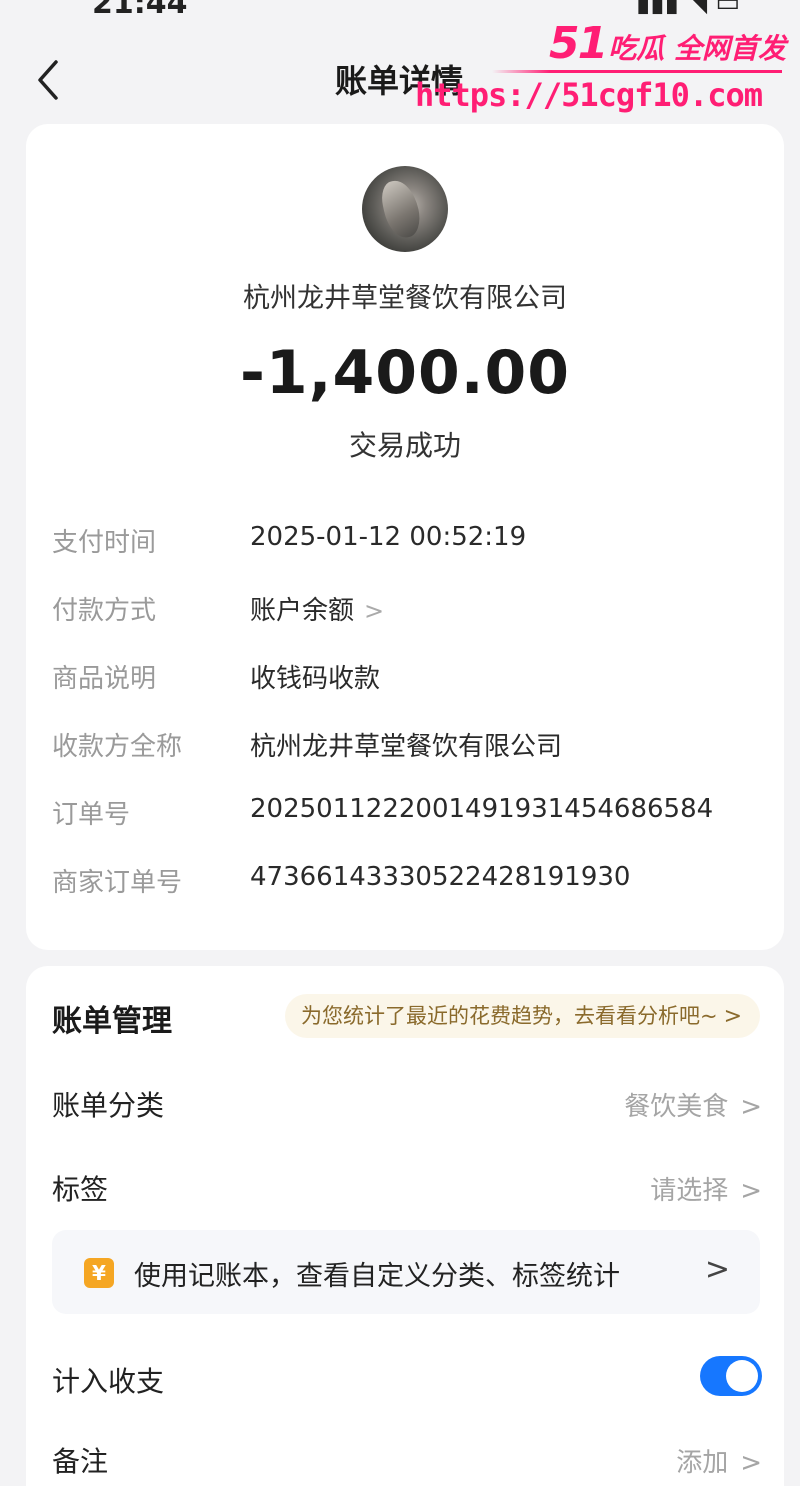 This screenshot has width=800, height=1486. What do you see at coordinates (388, 537) in the screenshot?
I see `detail-value: 2025-01-12 00:52:19` at bounding box center [388, 537].